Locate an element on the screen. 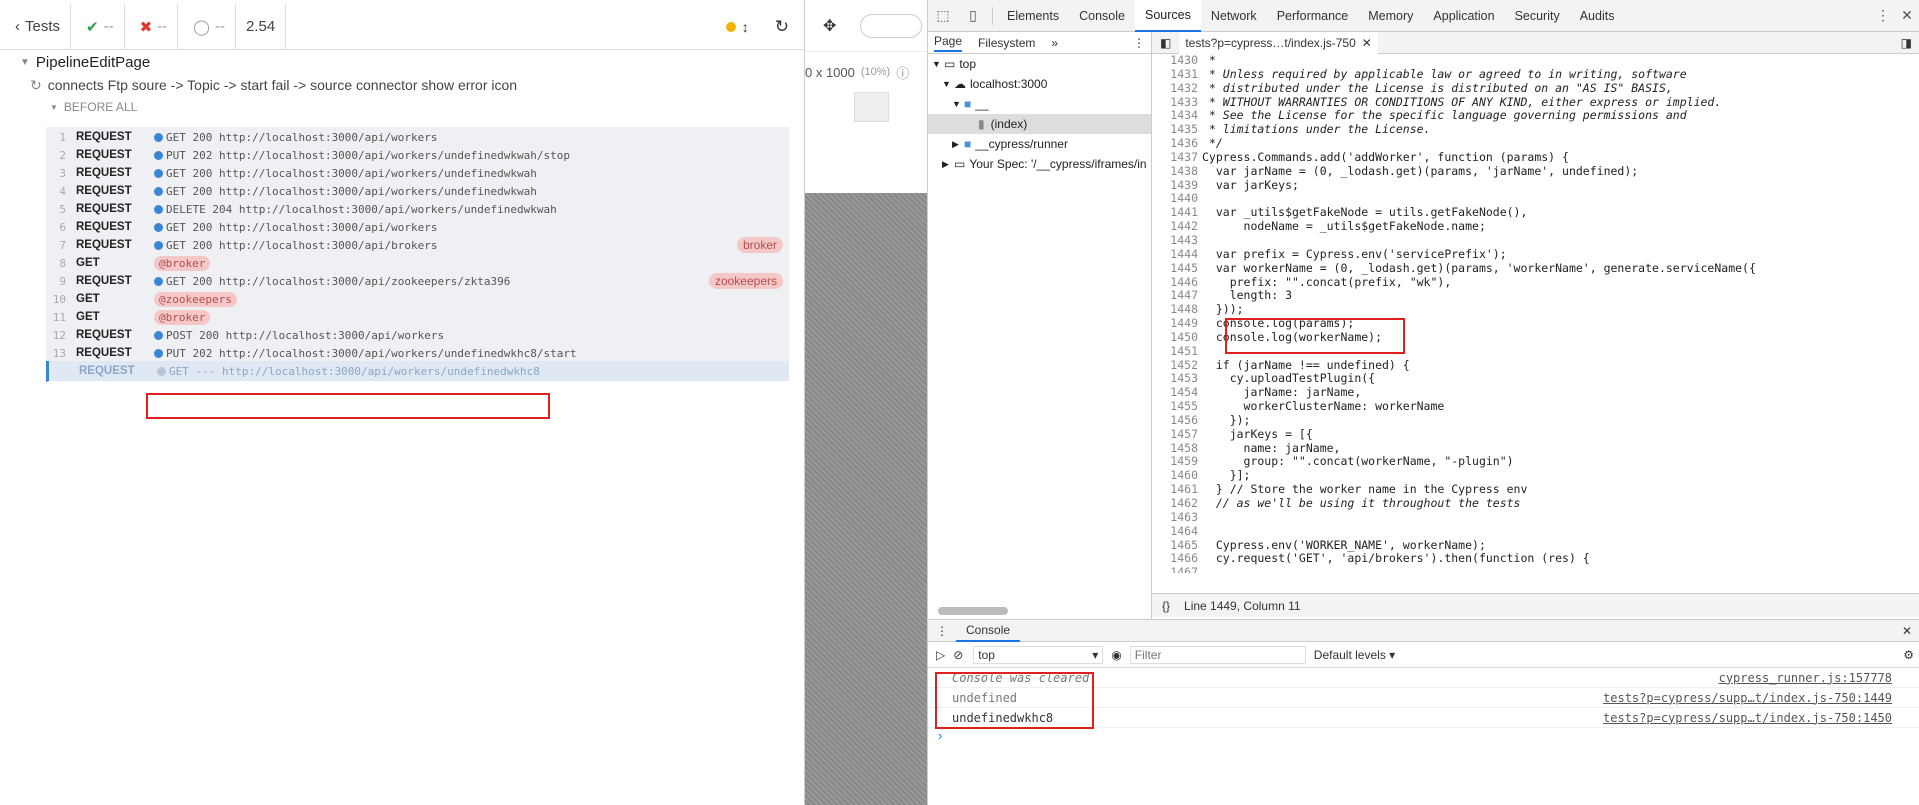  levels-select: Default levels ▾ is located at coordinates (1354, 655).